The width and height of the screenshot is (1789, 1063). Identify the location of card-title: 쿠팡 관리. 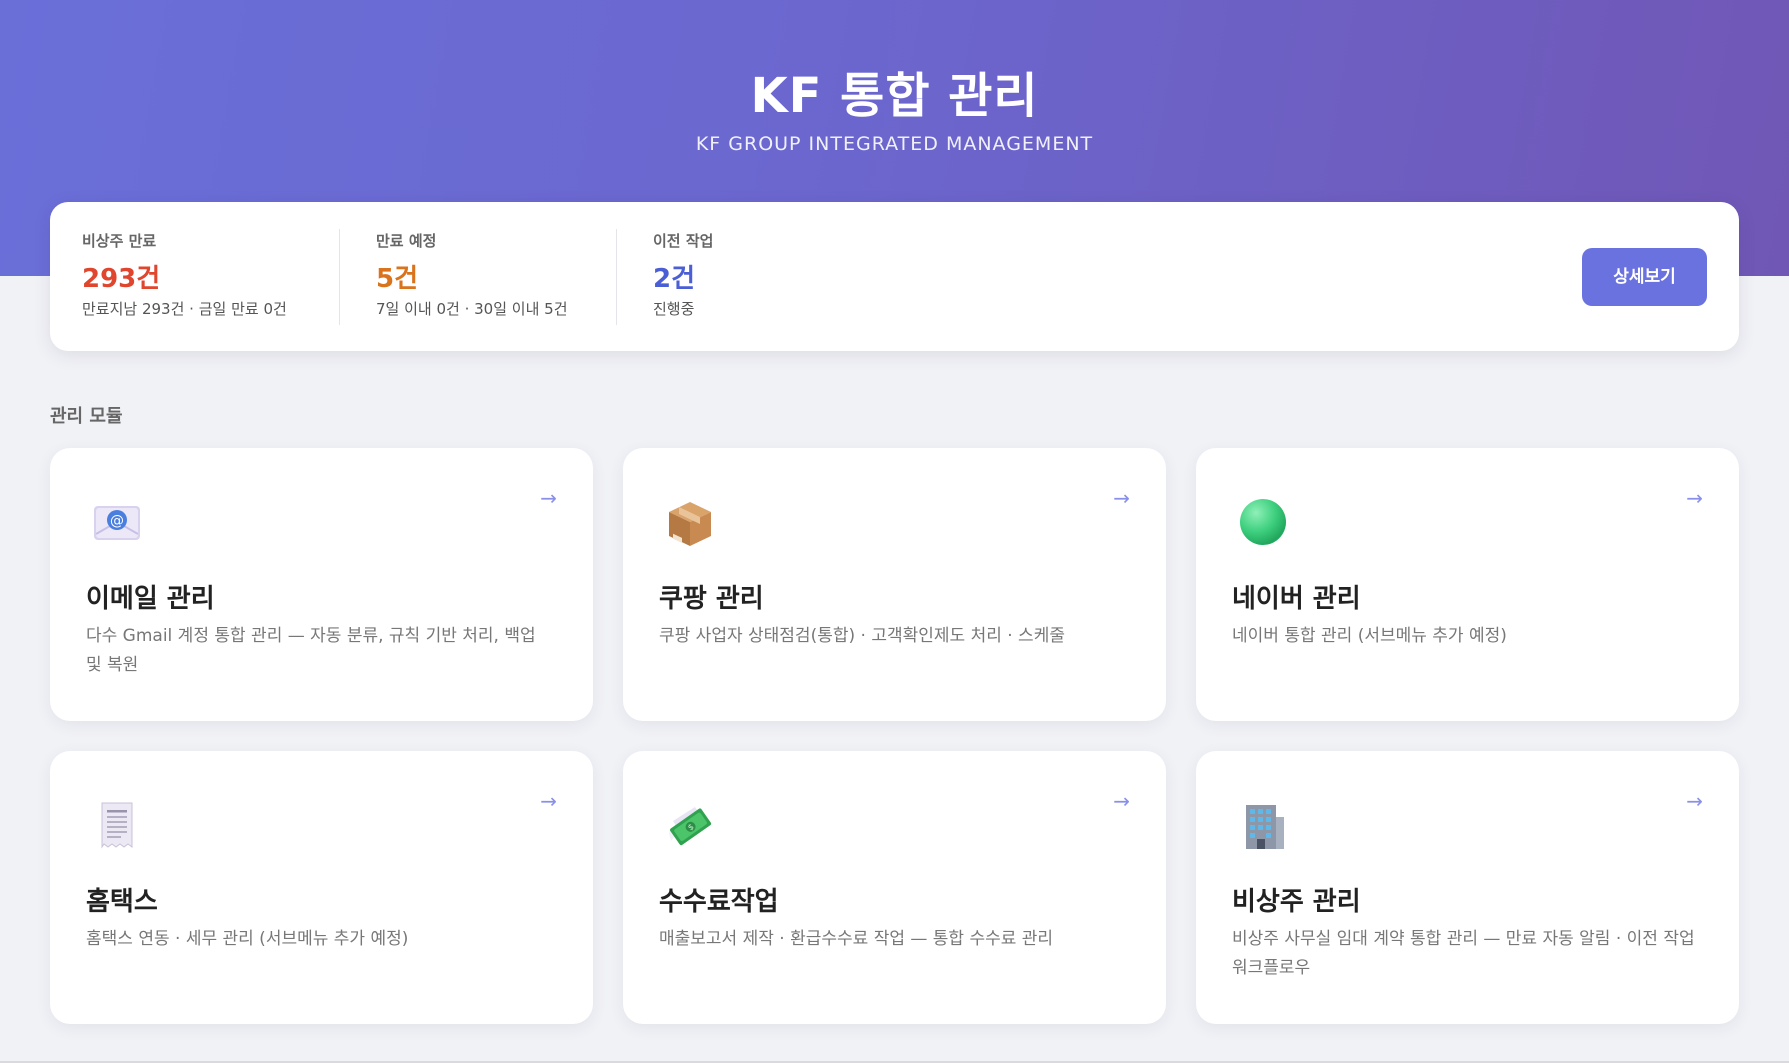
(711, 599).